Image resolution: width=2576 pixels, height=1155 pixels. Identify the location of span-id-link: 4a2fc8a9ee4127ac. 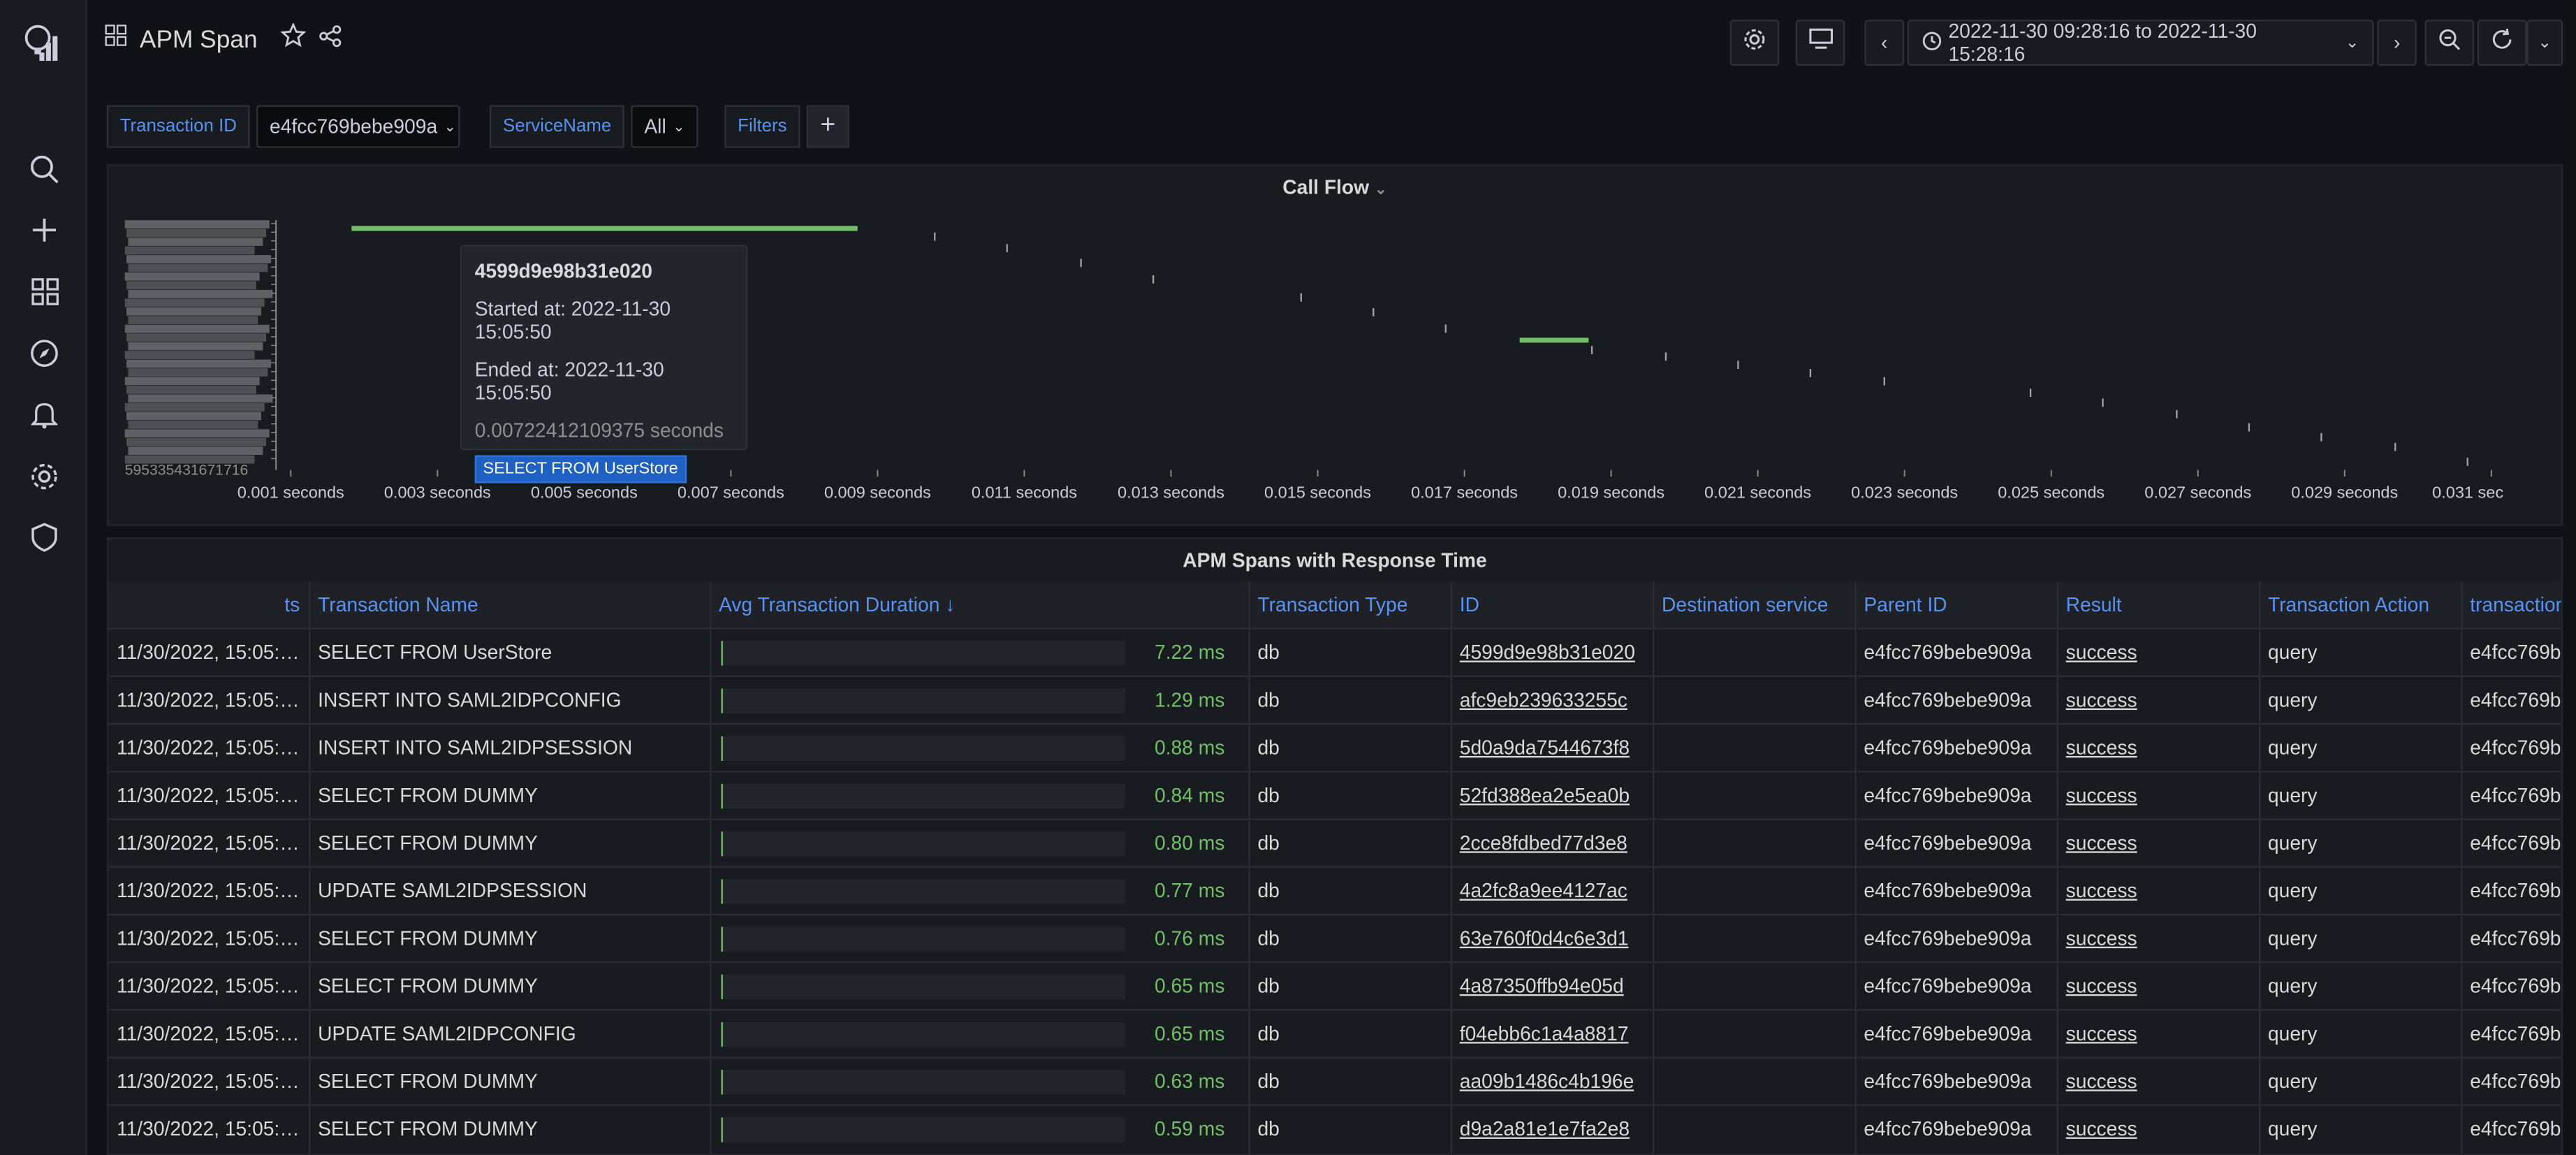
(1552, 890).